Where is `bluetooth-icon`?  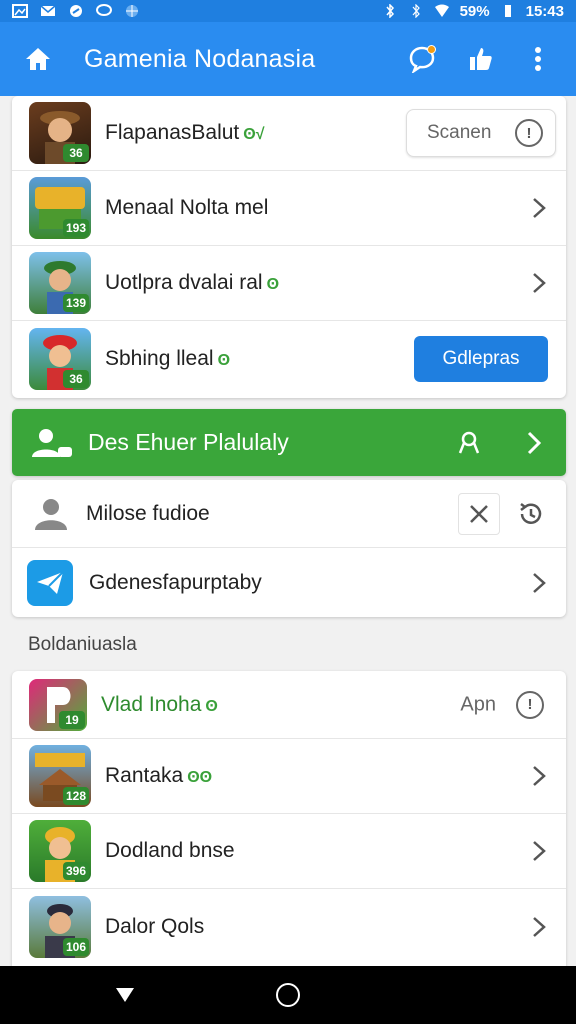
bluetooth-icon is located at coordinates (390, 11).